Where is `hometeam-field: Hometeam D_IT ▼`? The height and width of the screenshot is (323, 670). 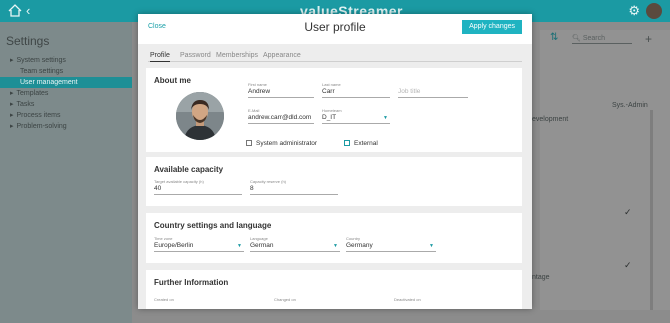 hometeam-field: Hometeam D_IT ▼ is located at coordinates (356, 116).